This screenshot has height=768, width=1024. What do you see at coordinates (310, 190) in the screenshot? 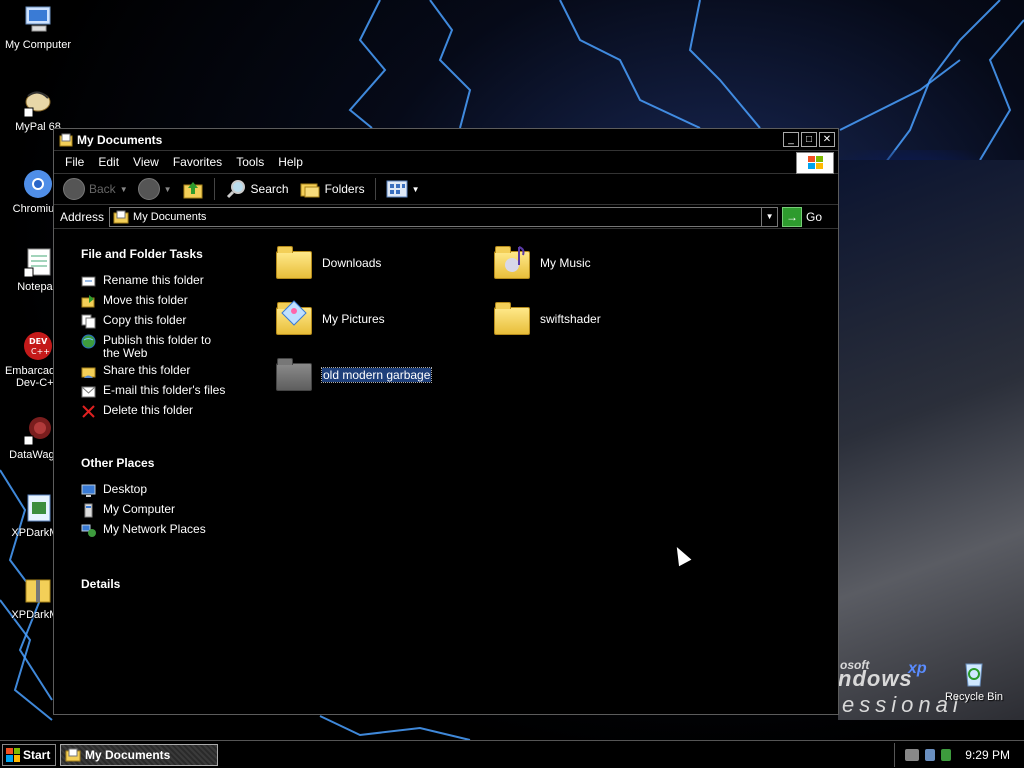
I see `folders-icon` at bounding box center [310, 190].